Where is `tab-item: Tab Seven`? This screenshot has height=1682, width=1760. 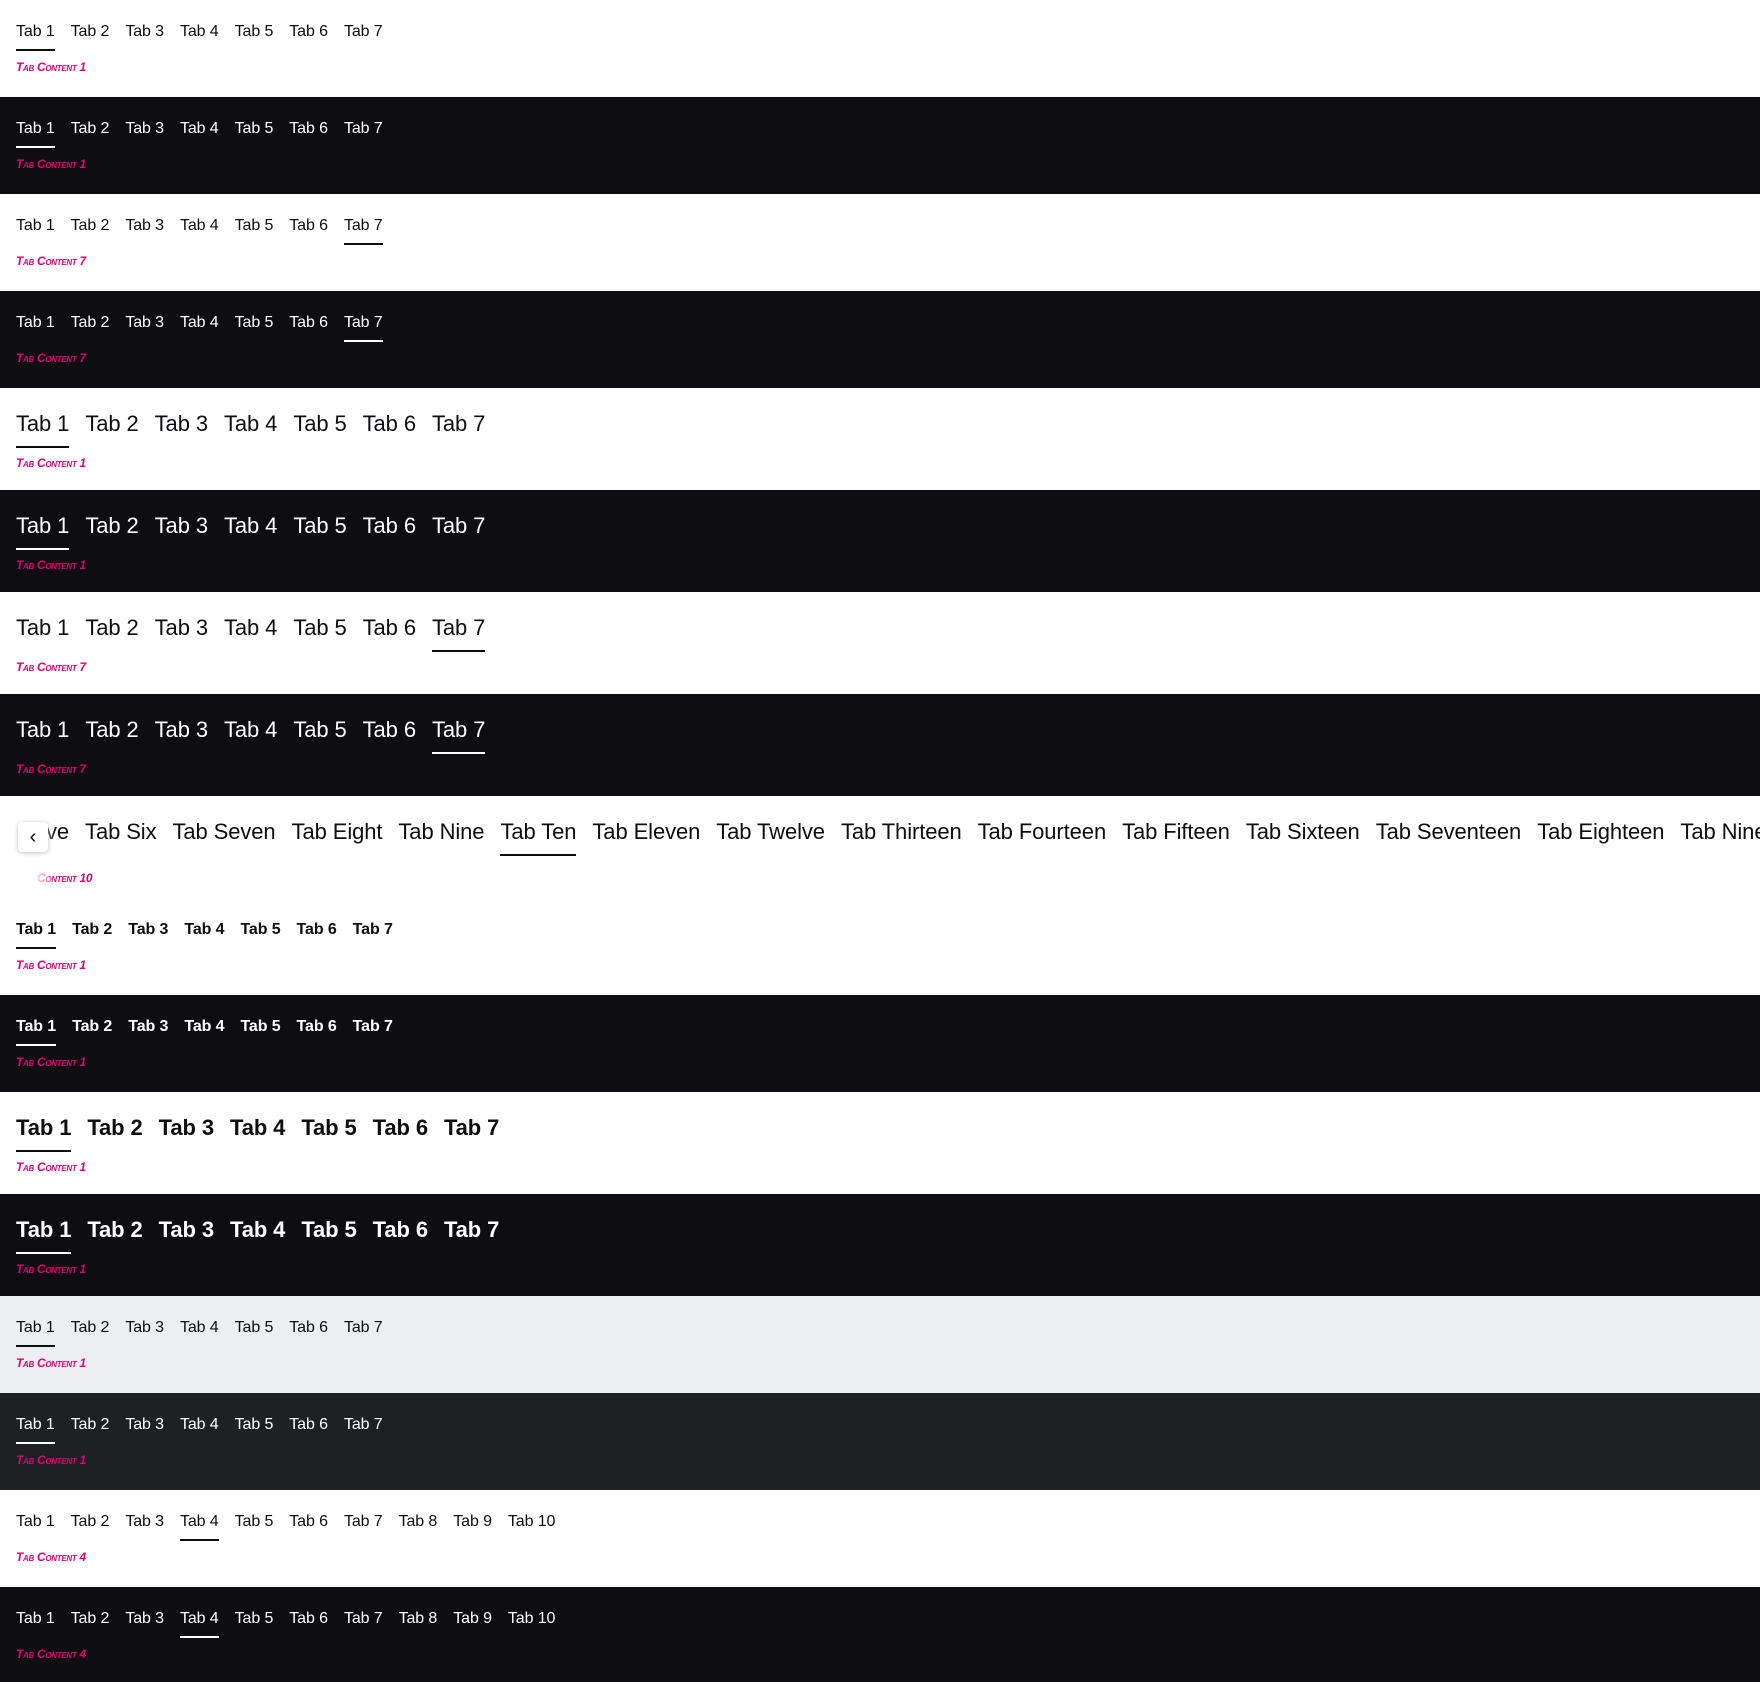 tab-item: Tab Seven is located at coordinates (224, 832).